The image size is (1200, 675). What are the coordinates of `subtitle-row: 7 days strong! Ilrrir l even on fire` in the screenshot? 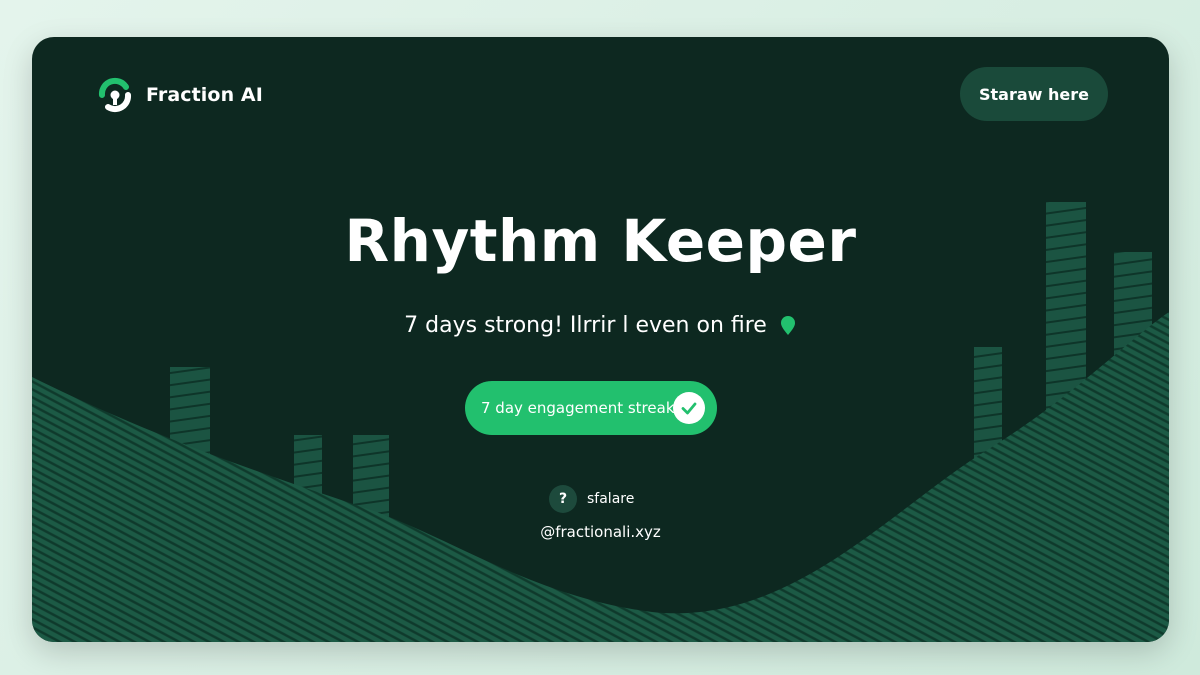 It's located at (600, 325).